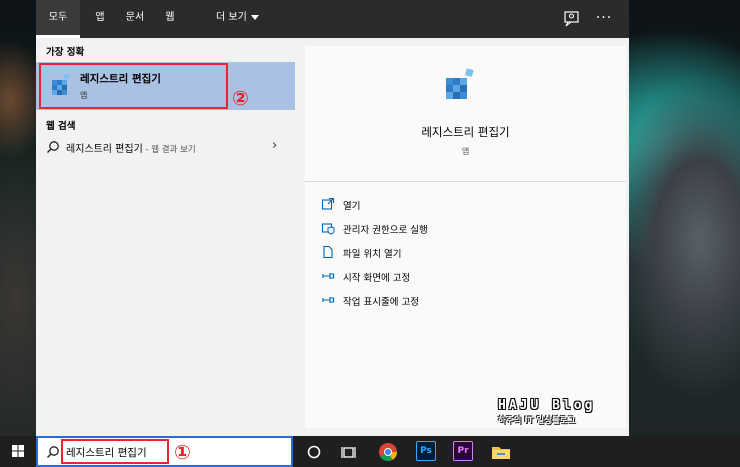 Image resolution: width=740 pixels, height=467 pixels. Describe the element at coordinates (421, 302) in the screenshot. I see `action-pin-to-taskbar: 작업 표시줄에 고정` at that location.